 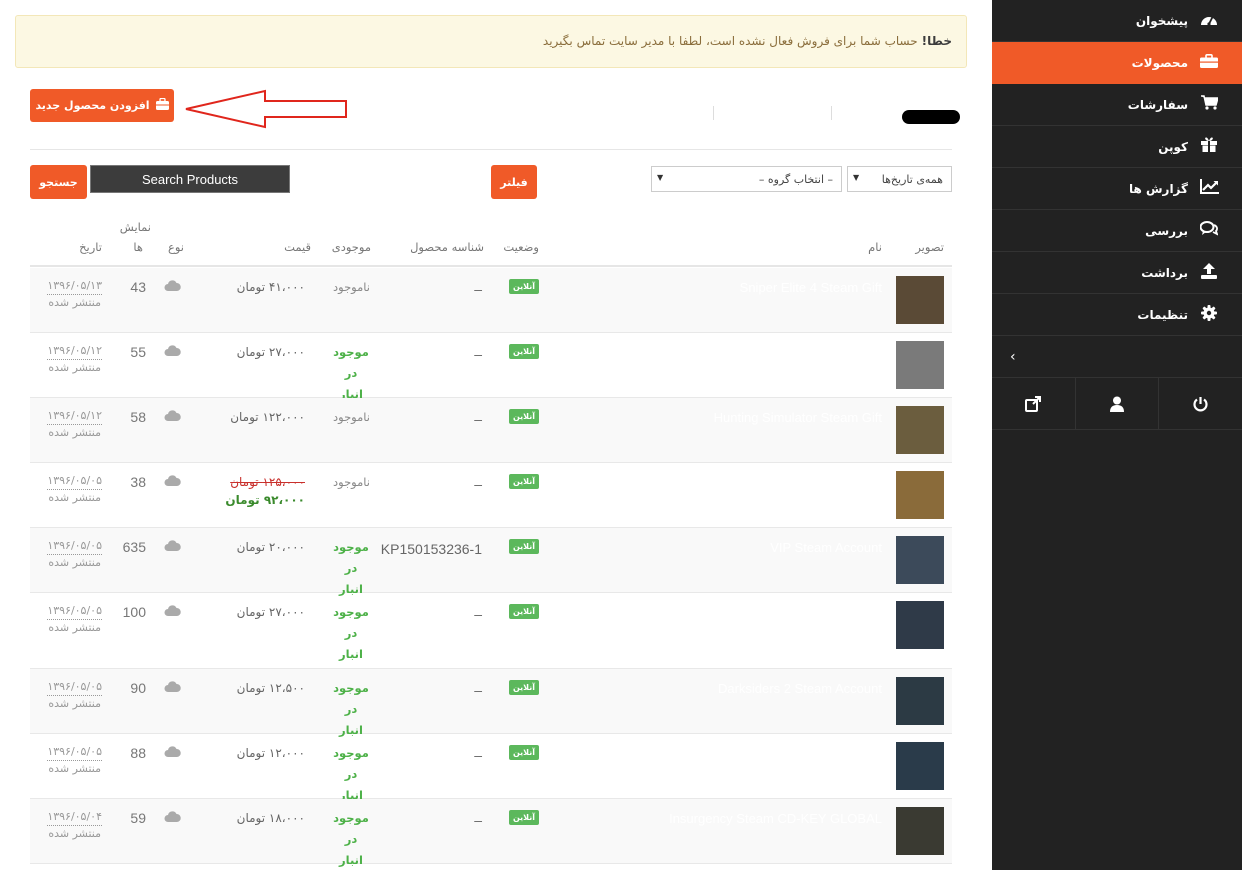 What do you see at coordinates (74, 286) in the screenshot?
I see `date-value: ۱۳۹۶/۰۵/۱۳` at bounding box center [74, 286].